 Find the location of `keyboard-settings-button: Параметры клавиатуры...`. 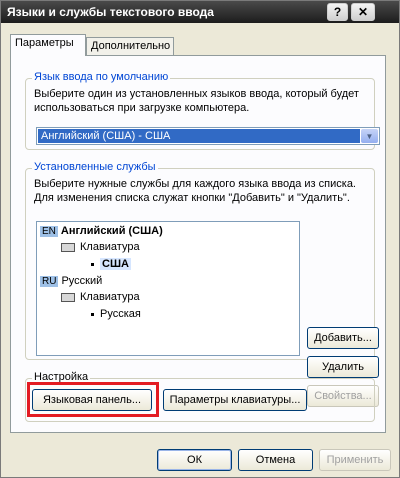

keyboard-settings-button: Параметры клавиатуры... is located at coordinates (235, 400).